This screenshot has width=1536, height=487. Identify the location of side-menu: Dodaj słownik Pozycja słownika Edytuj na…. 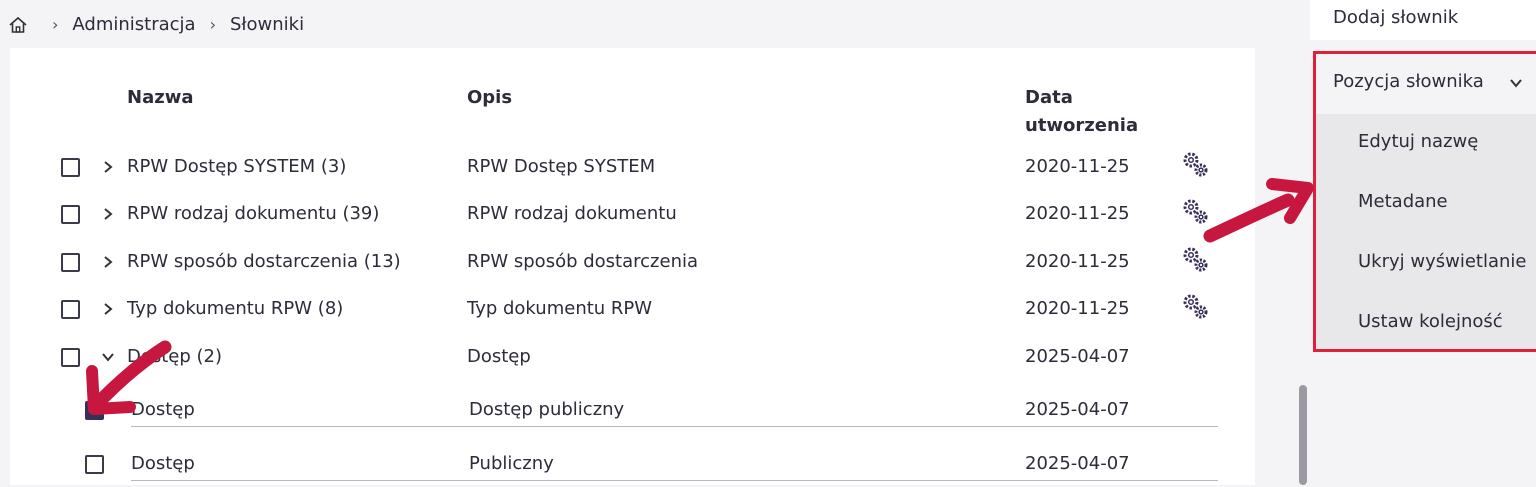
(1423, 242).